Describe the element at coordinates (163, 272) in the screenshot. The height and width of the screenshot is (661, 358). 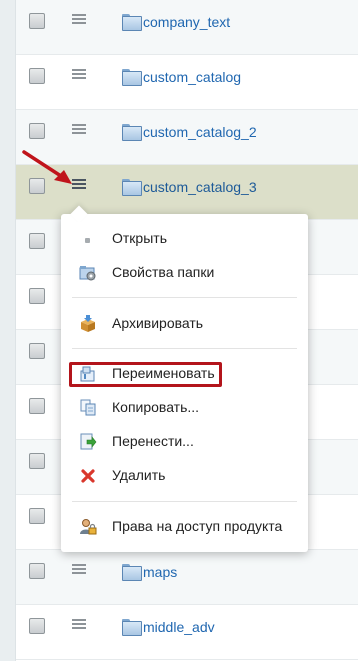
I see `menu-item-label: Свойства папки` at that location.